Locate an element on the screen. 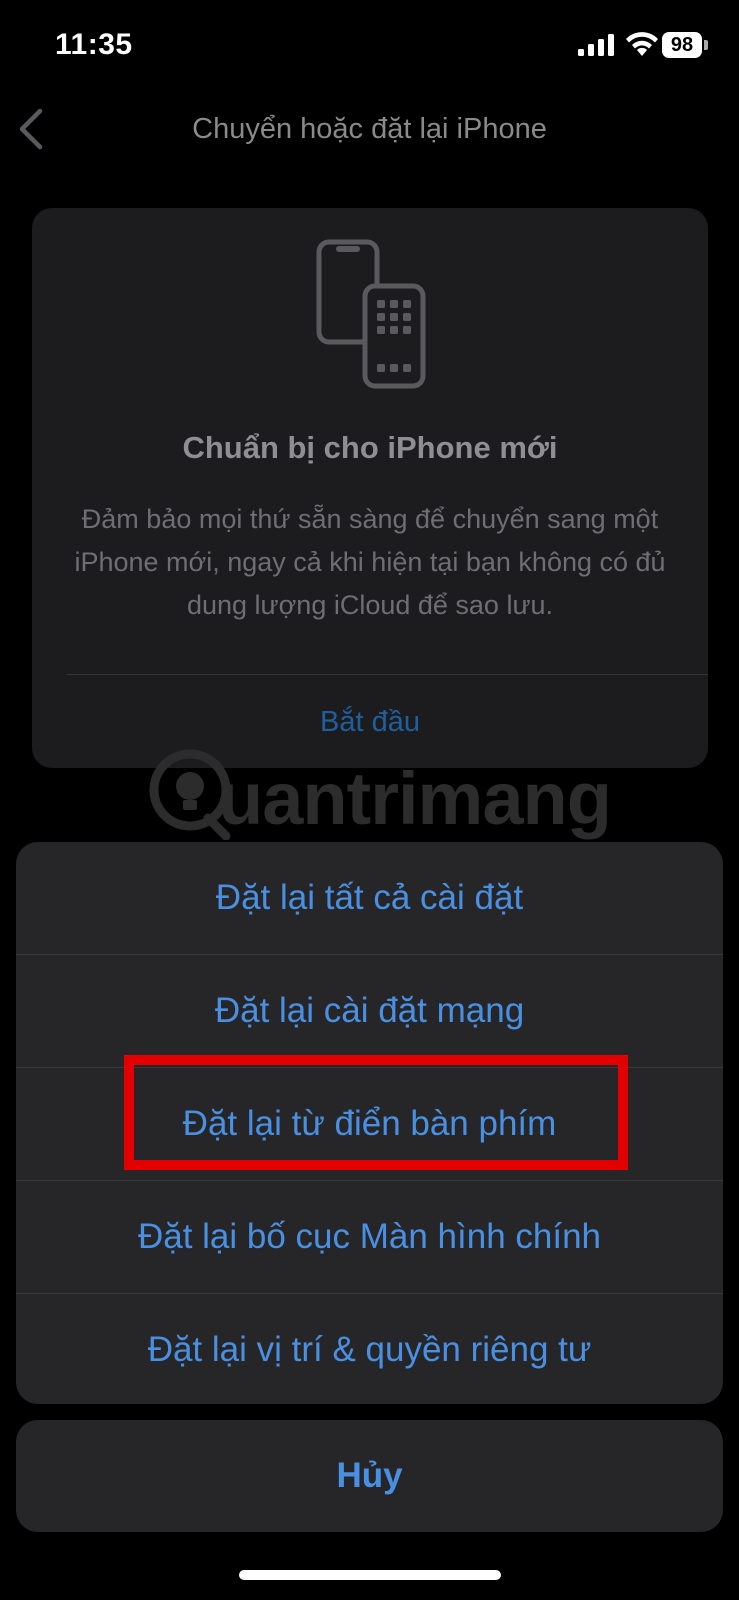 This screenshot has width=739, height=1600. reset-all-settings-label: Đặt lại tất cả cài đặt is located at coordinates (369, 897).